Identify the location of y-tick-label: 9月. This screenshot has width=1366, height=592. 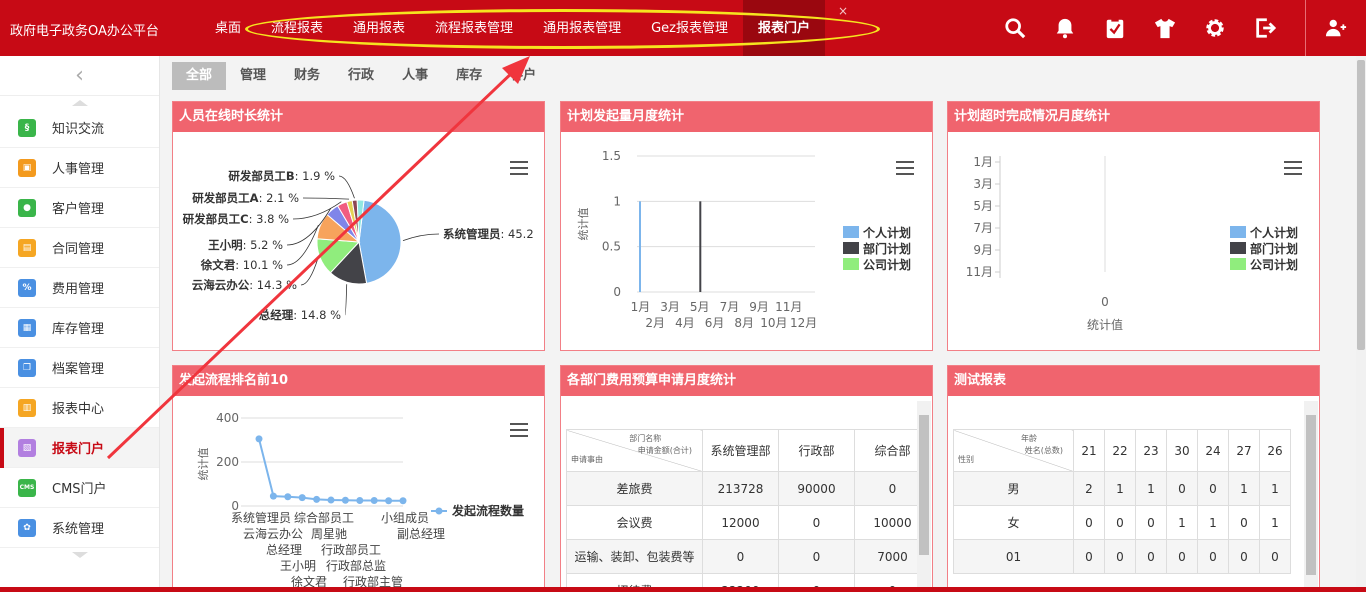
(983, 250).